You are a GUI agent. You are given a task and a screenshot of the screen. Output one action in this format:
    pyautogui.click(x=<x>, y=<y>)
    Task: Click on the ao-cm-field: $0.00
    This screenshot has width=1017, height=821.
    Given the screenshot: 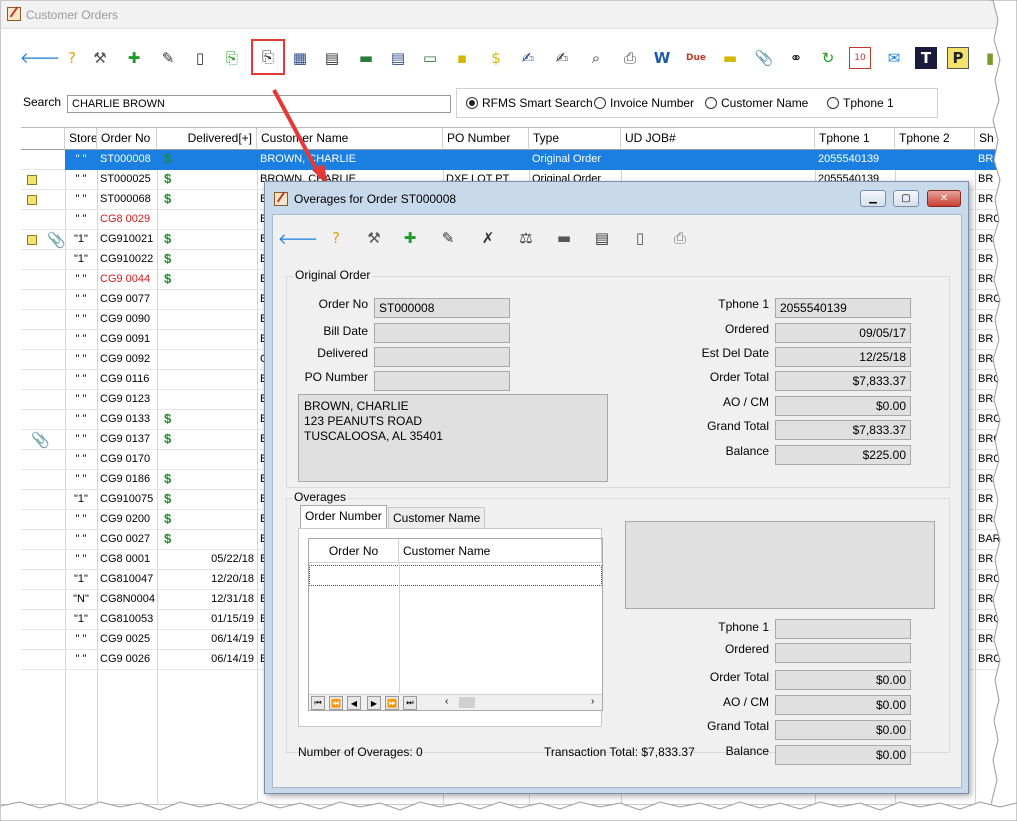 What is the action you would take?
    pyautogui.click(x=843, y=406)
    